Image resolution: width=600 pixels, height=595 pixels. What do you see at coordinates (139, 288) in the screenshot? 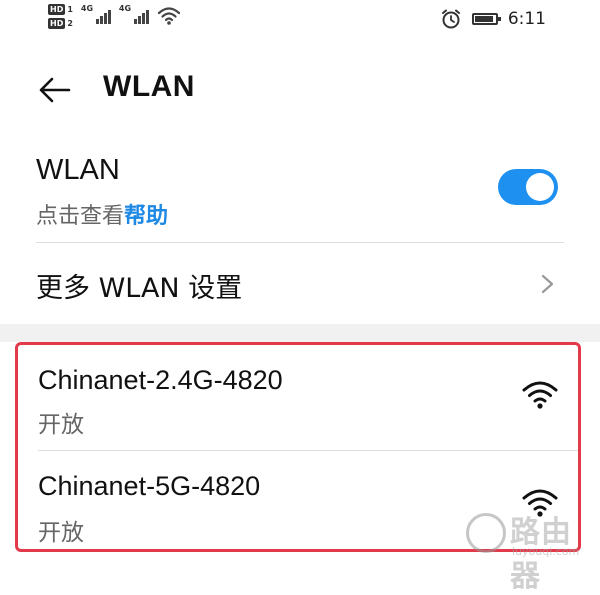
I see `more-settings-label: 更多 WLAN 设置` at bounding box center [139, 288].